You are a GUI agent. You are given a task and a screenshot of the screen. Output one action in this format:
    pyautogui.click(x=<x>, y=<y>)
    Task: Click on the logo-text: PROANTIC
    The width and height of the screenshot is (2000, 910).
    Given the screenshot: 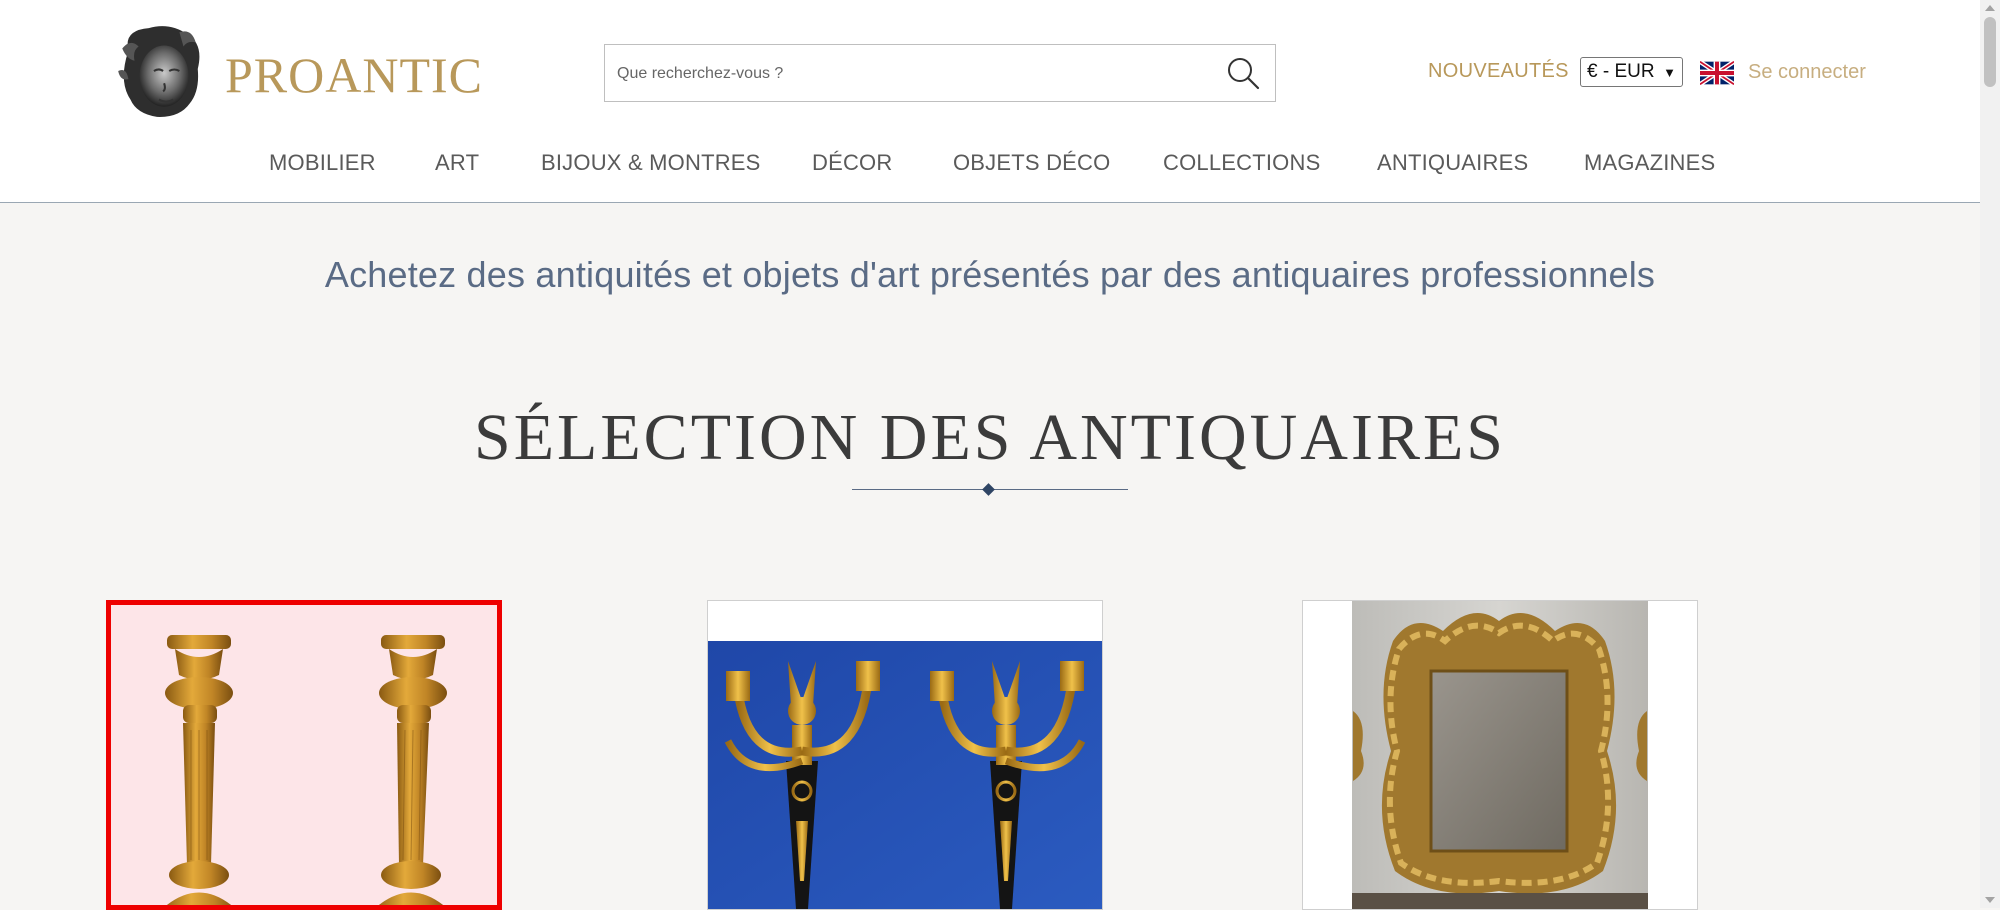 What is the action you would take?
    pyautogui.click(x=354, y=75)
    